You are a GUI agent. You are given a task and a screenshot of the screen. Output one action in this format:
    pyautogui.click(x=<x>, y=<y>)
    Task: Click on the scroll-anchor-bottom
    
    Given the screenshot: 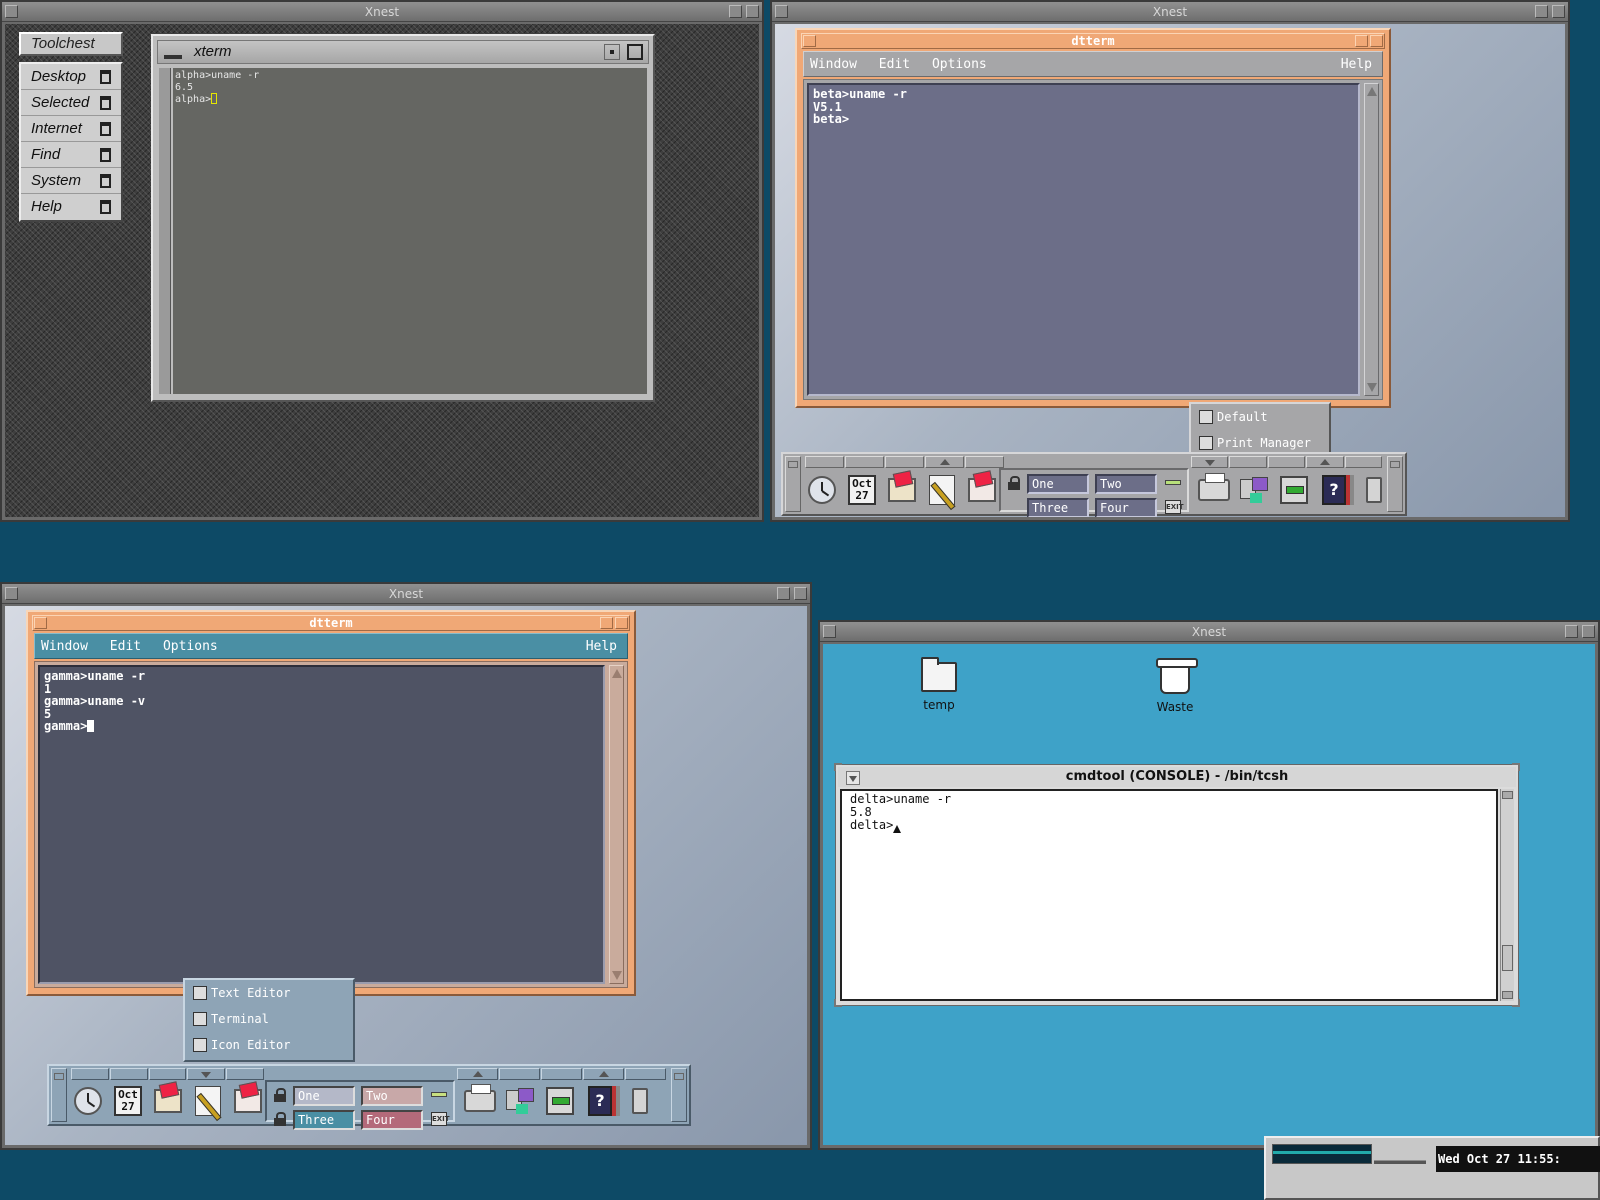 What is the action you would take?
    pyautogui.click(x=1507, y=995)
    